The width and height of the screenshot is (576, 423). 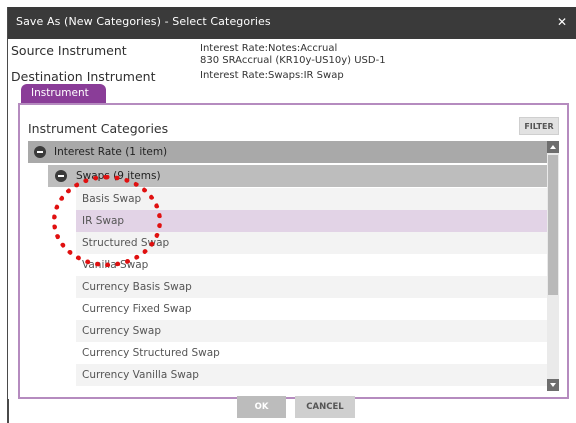 What do you see at coordinates (312, 309) in the screenshot?
I see `list-item: Currency Fixed Swap` at bounding box center [312, 309].